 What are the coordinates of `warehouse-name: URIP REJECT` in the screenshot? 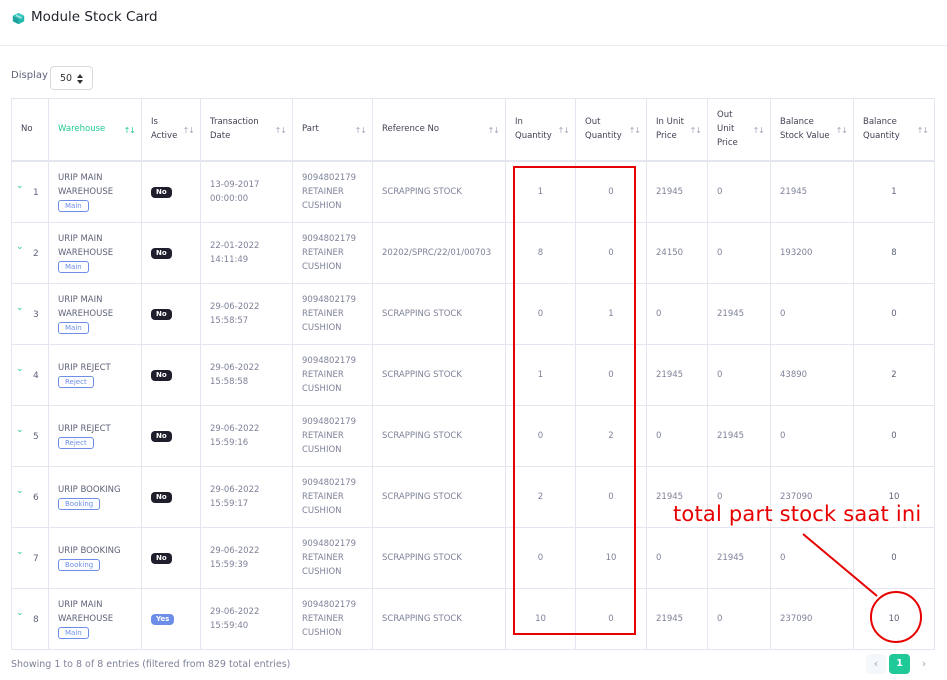 It's located at (84, 368).